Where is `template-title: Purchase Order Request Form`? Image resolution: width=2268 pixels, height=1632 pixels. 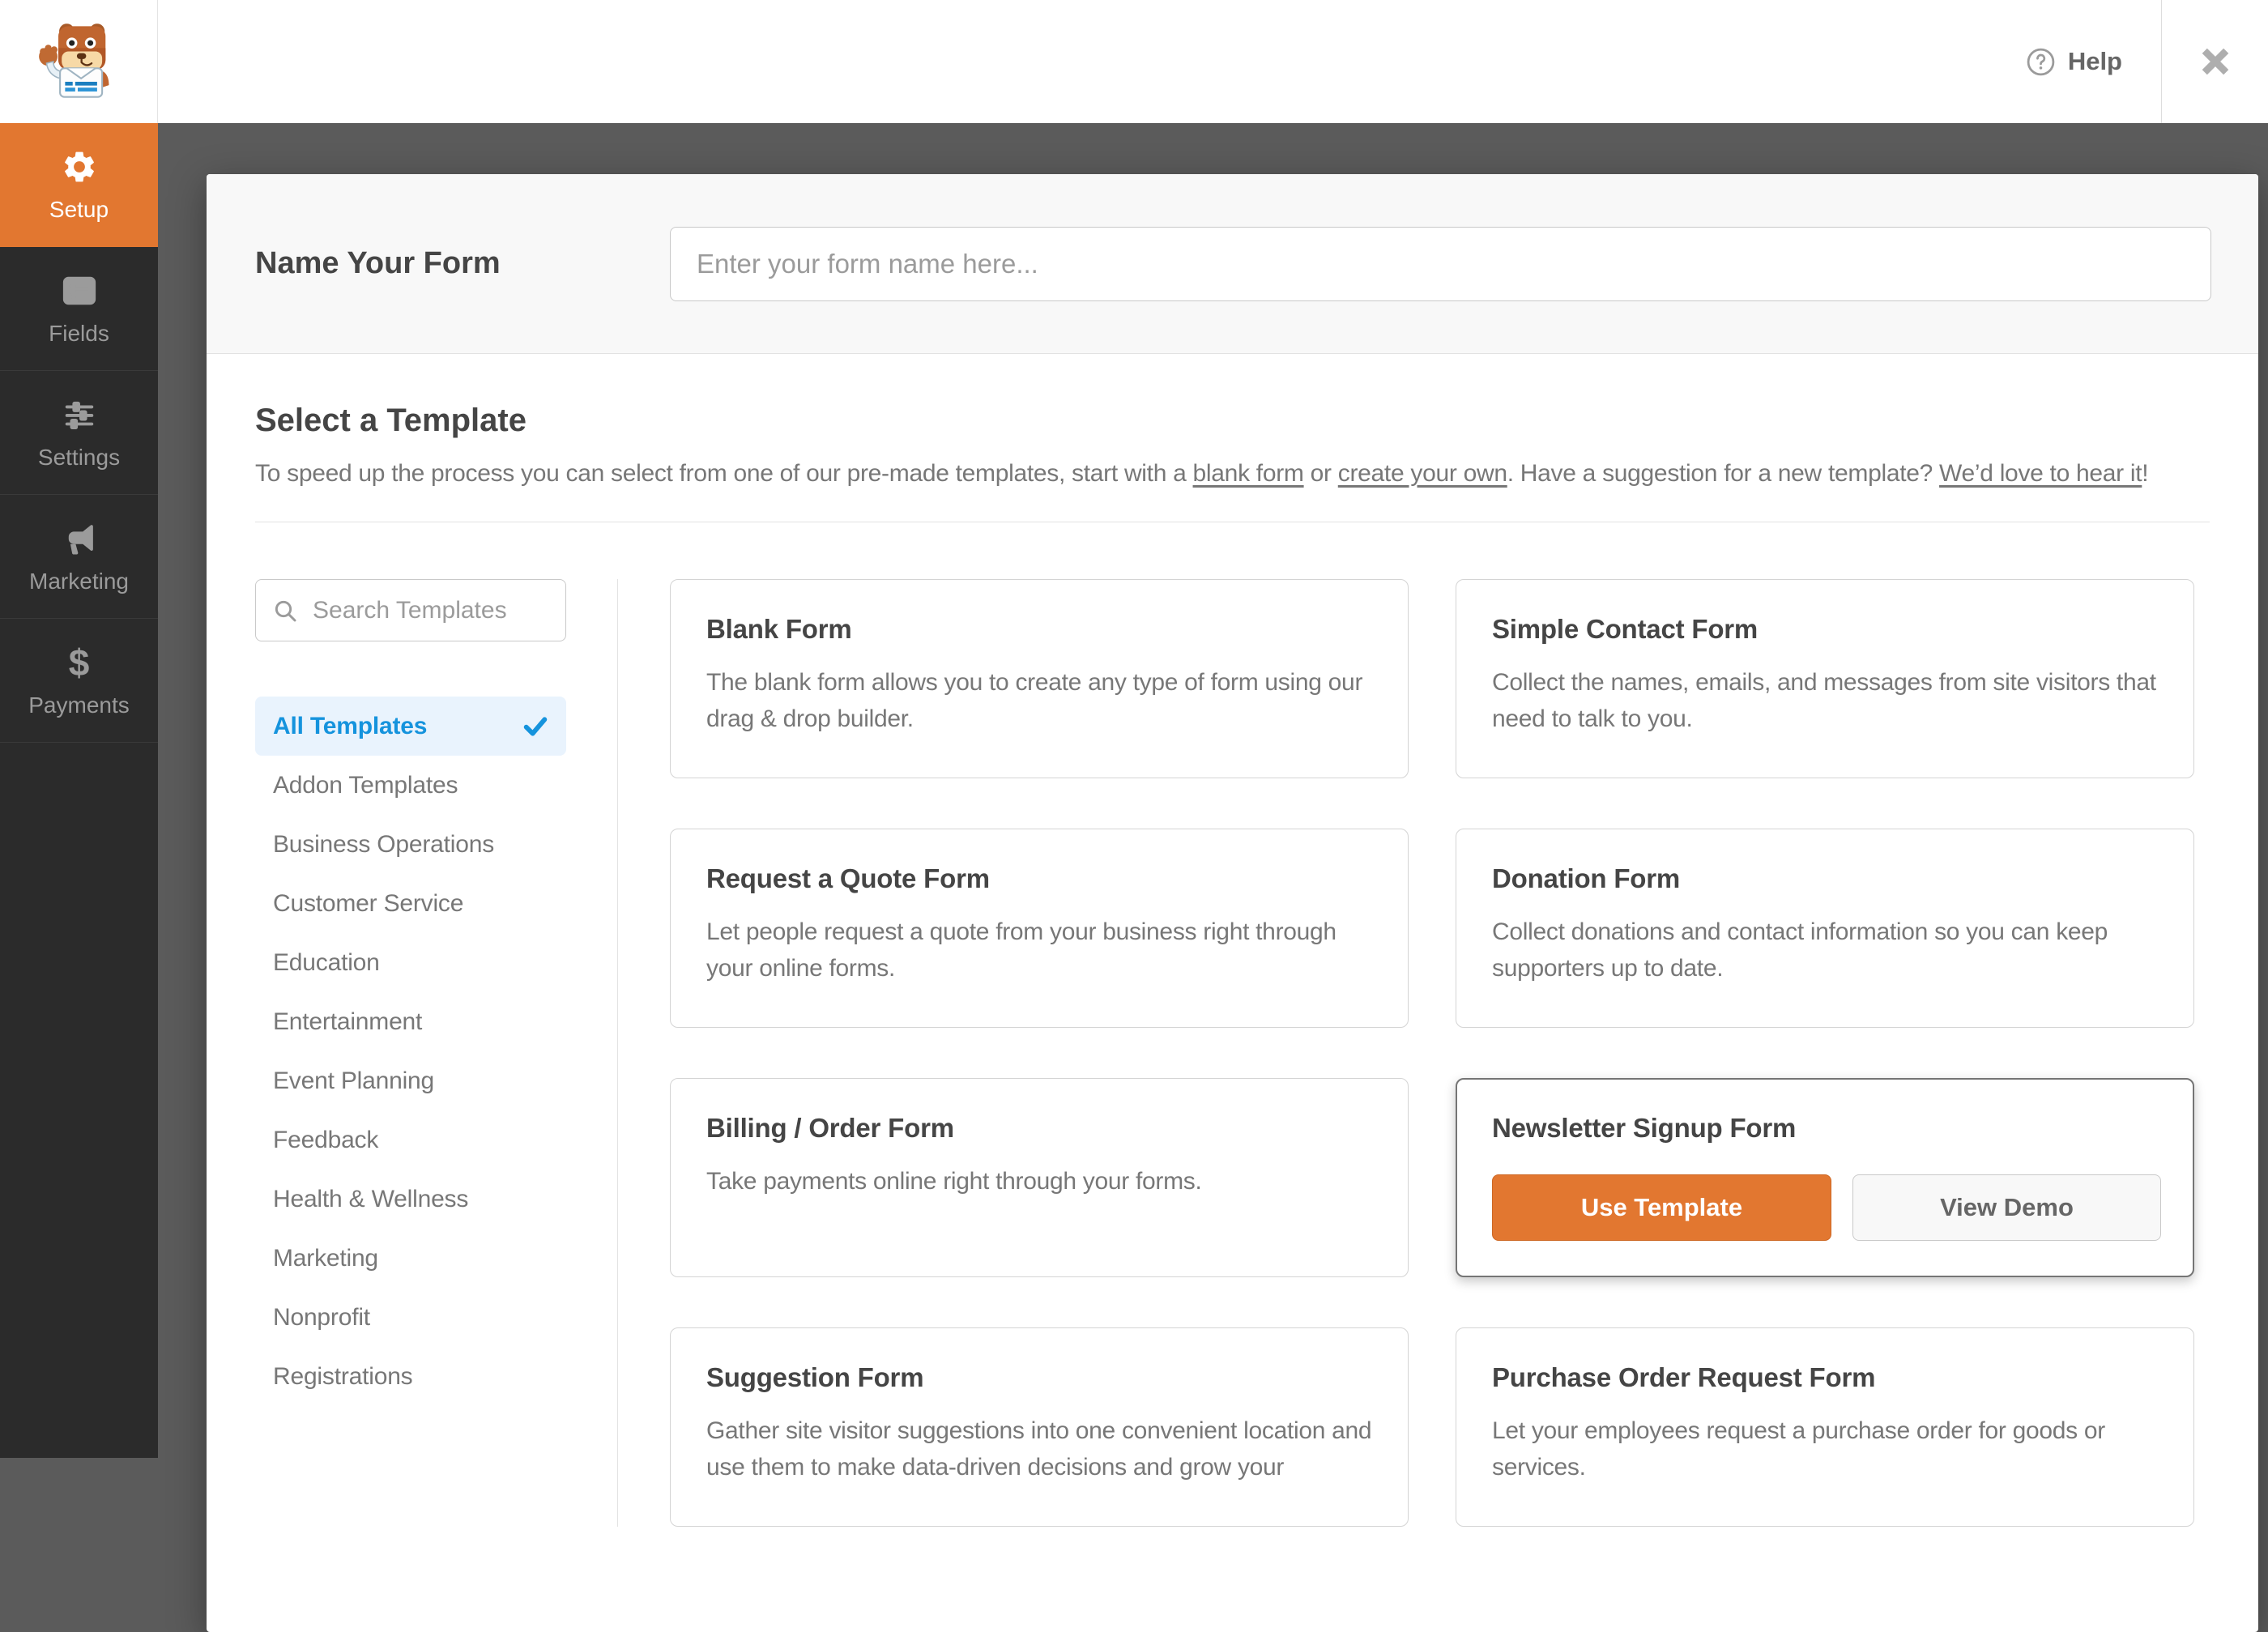
template-title: Purchase Order Request Form is located at coordinates (1684, 1377).